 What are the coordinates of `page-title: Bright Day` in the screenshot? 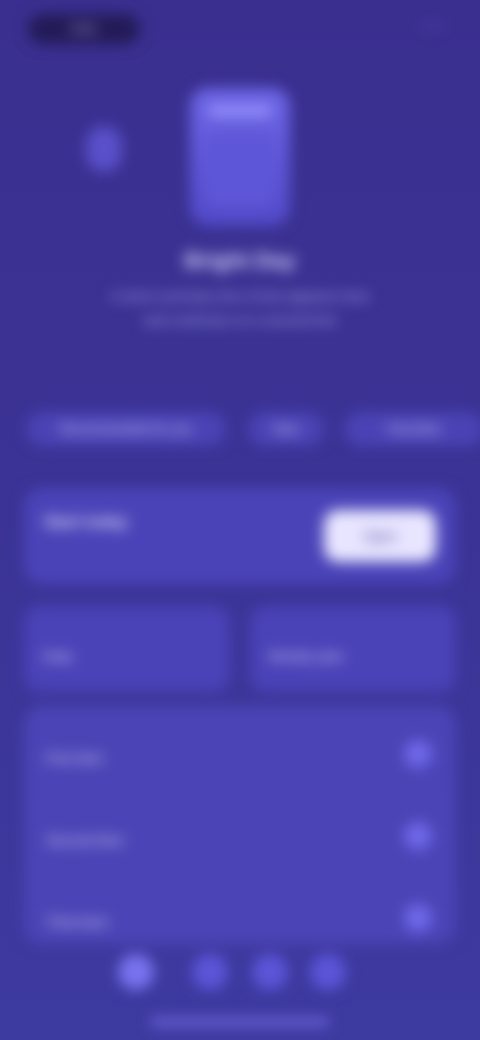 It's located at (240, 260).